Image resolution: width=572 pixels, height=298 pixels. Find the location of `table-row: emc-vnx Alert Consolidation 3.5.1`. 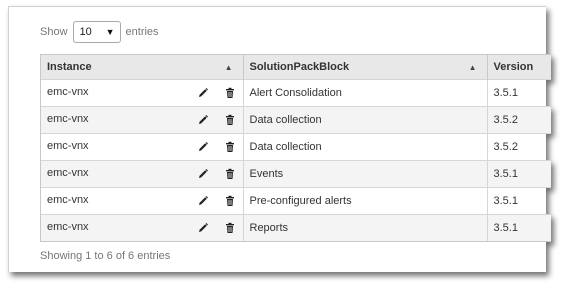

table-row: emc-vnx Alert Consolidation 3.5.1 is located at coordinates (296, 93).